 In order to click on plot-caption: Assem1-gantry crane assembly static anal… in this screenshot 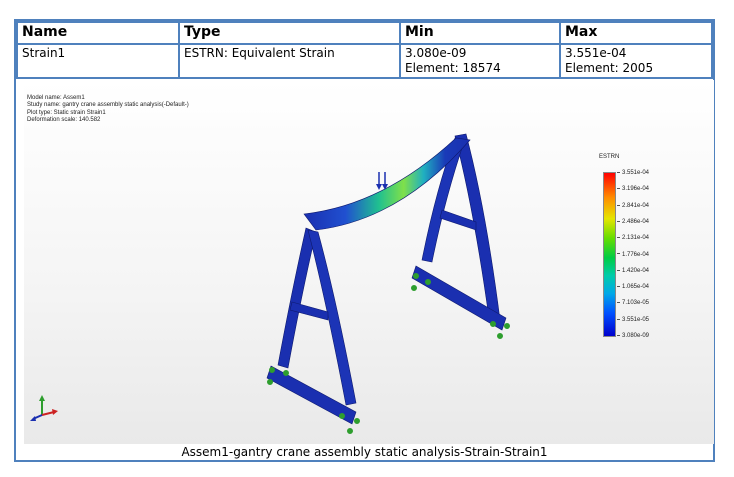, I will do `click(364, 452)`.